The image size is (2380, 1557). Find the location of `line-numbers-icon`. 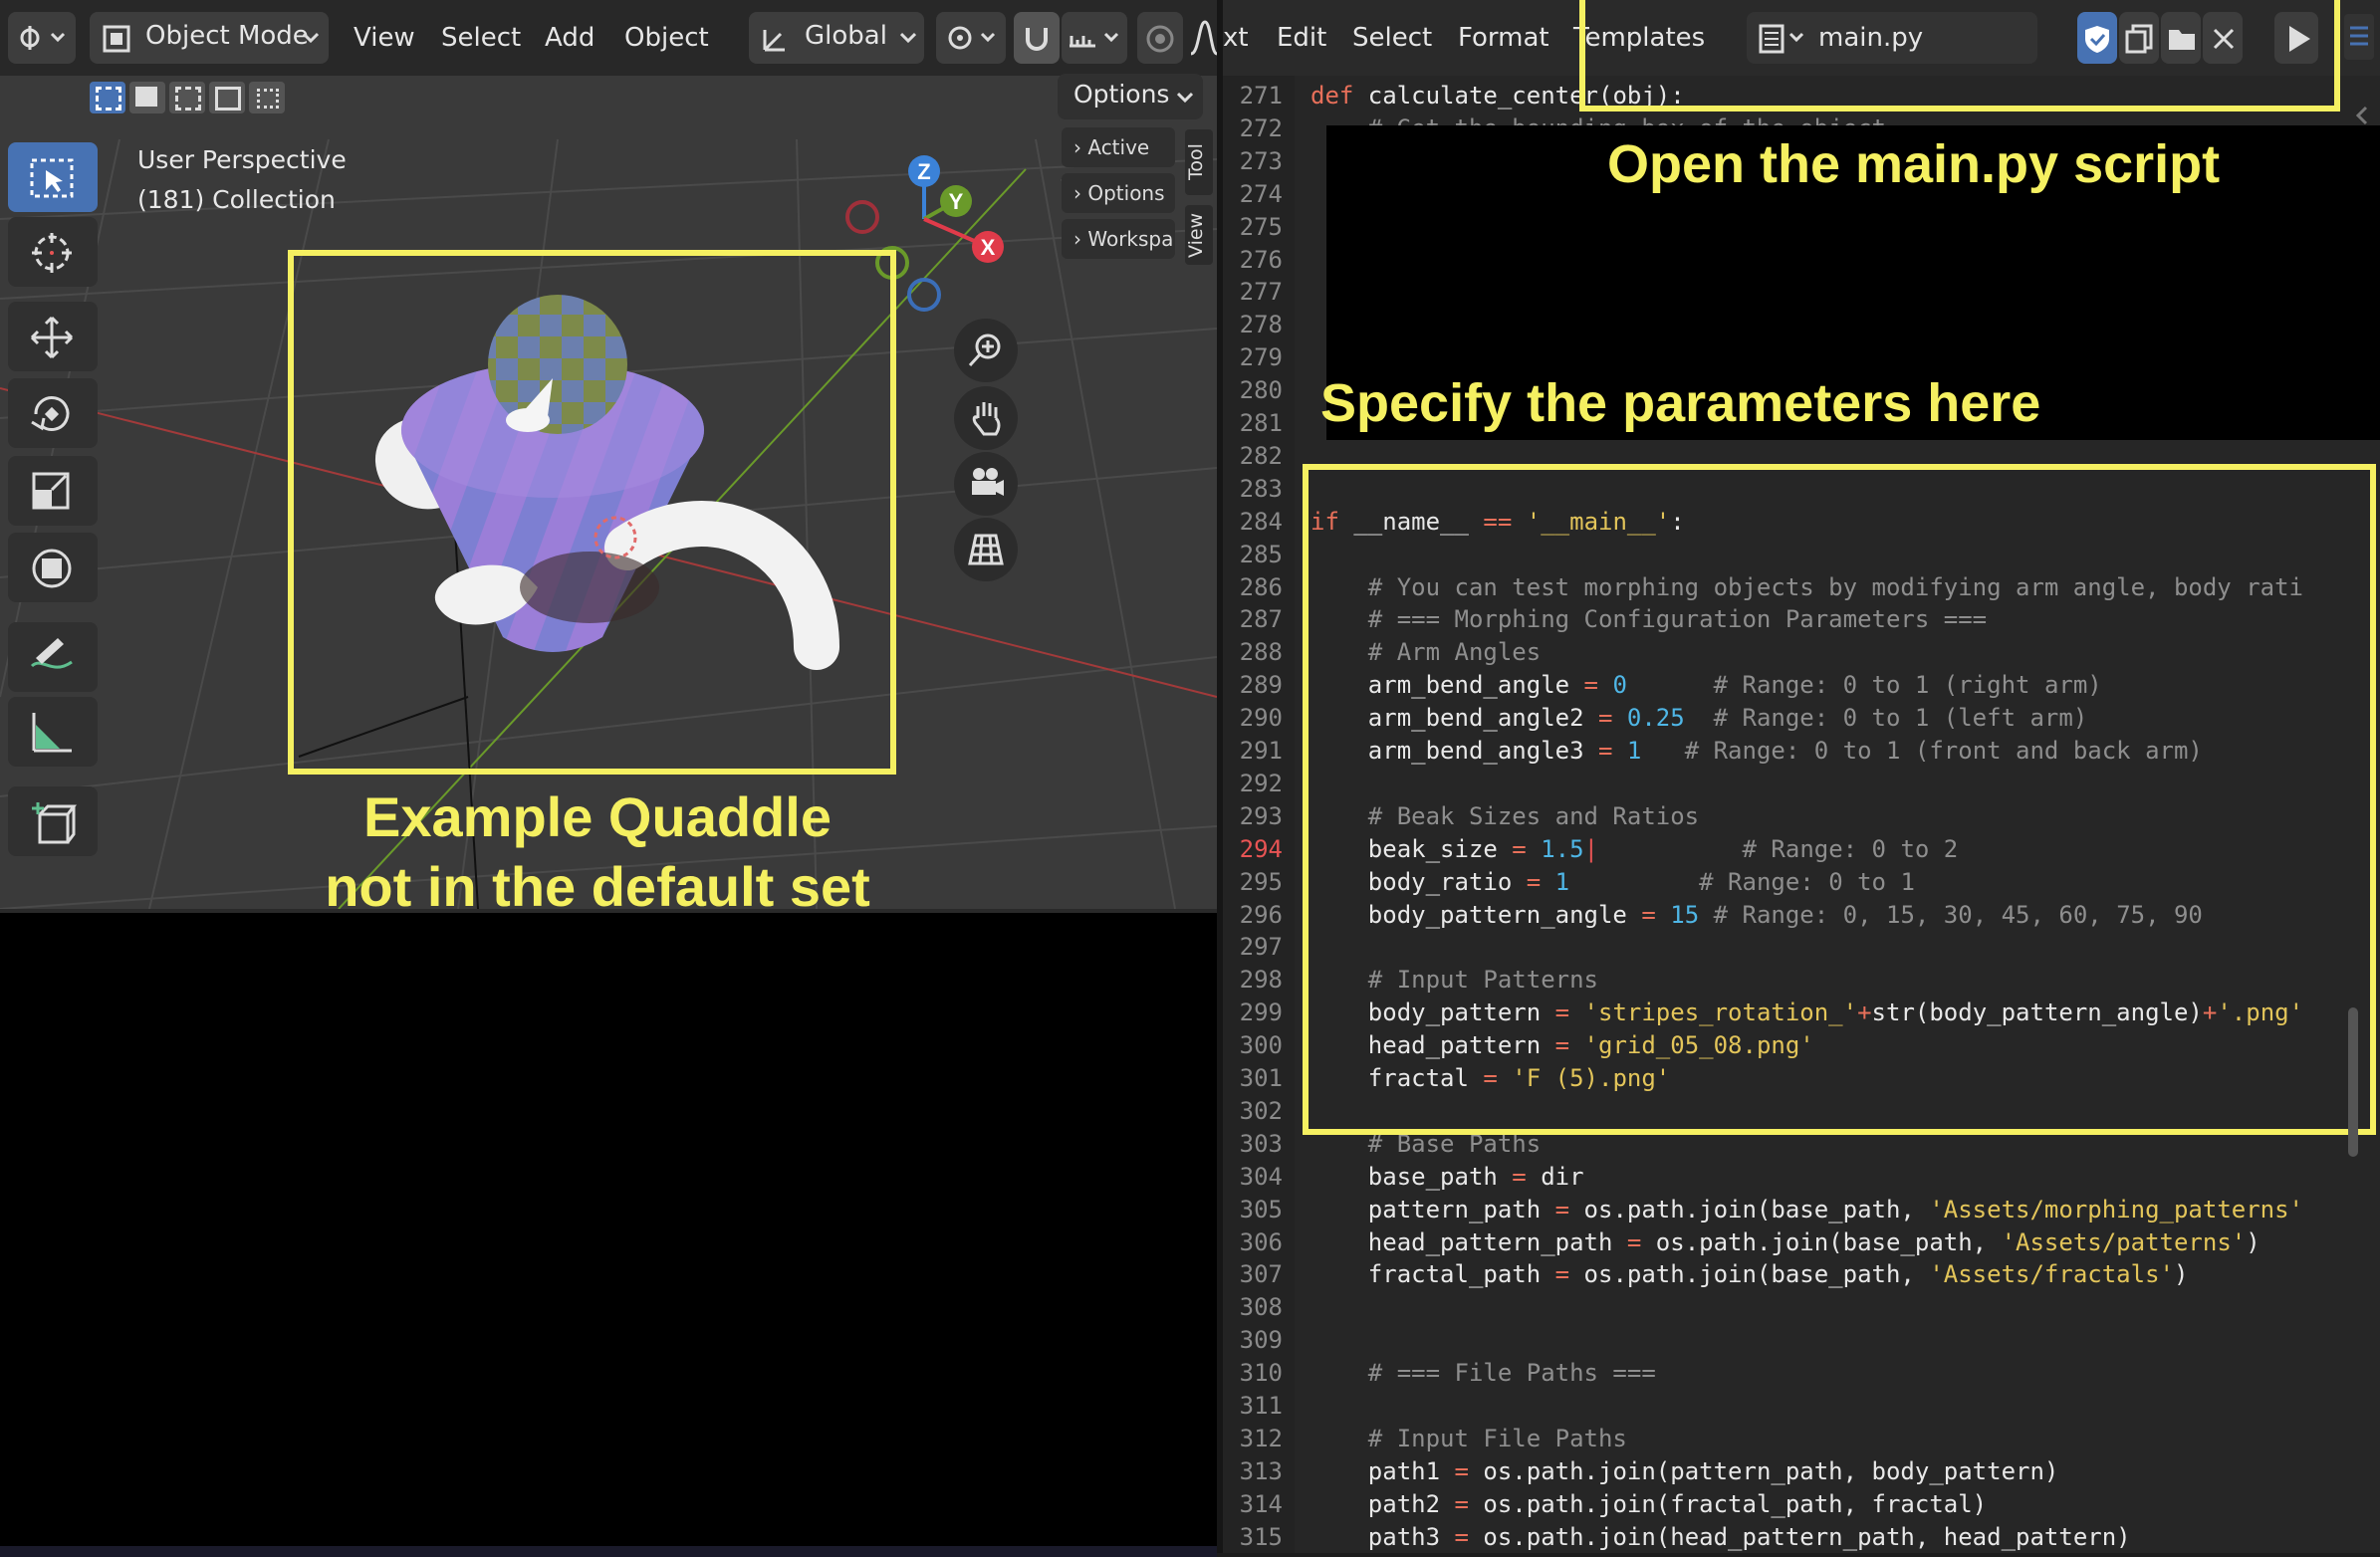

line-numbers-icon is located at coordinates (2359, 36).